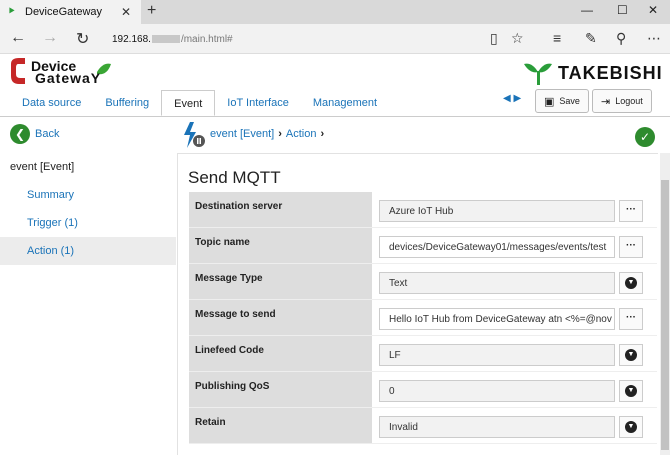  What do you see at coordinates (188, 103) in the screenshot?
I see `tab-event: Event` at bounding box center [188, 103].